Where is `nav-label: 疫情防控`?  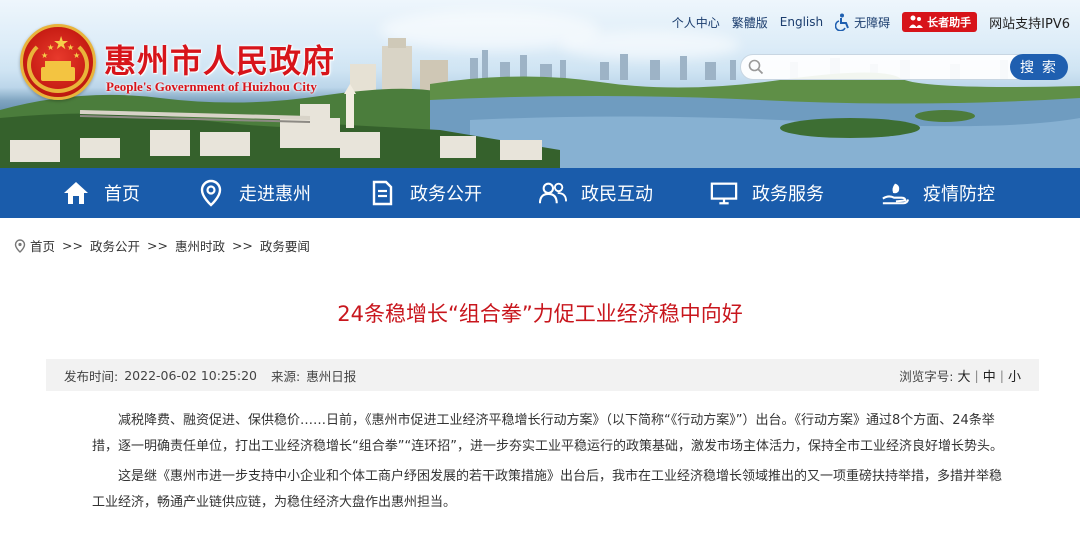
nav-label: 疫情防控 is located at coordinates (959, 194).